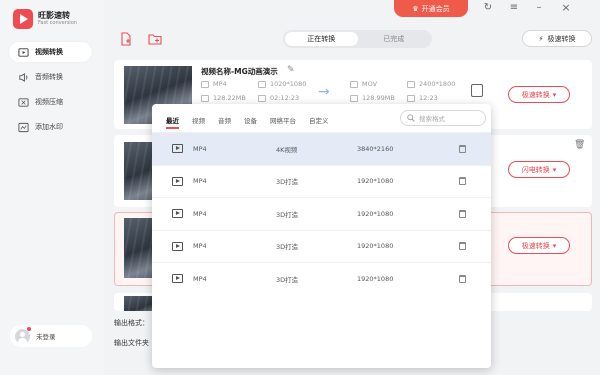 The width and height of the screenshot is (600, 375). Describe the element at coordinates (378, 98) in the screenshot. I see `target-size-value: 128.99MB` at that location.